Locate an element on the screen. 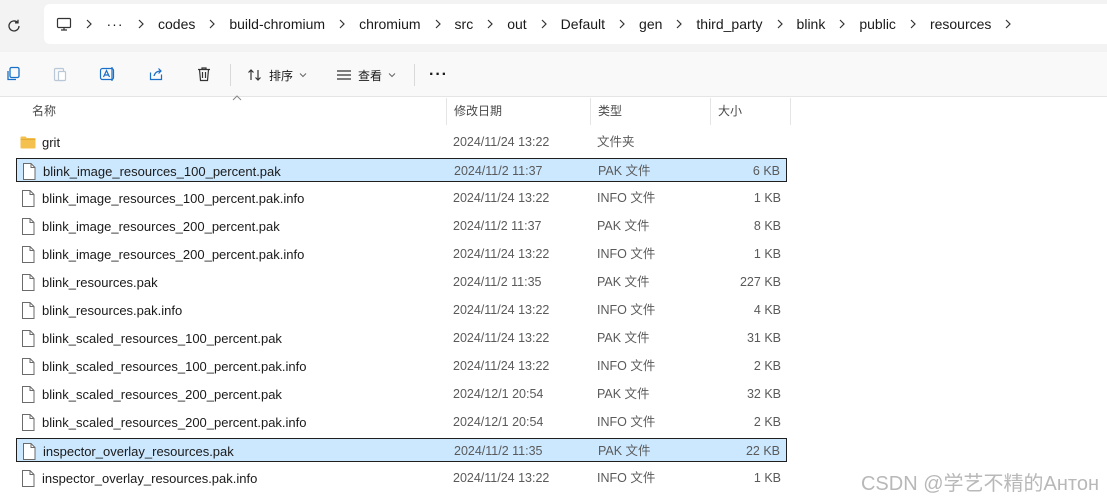  view-label: 查看 is located at coordinates (370, 75).